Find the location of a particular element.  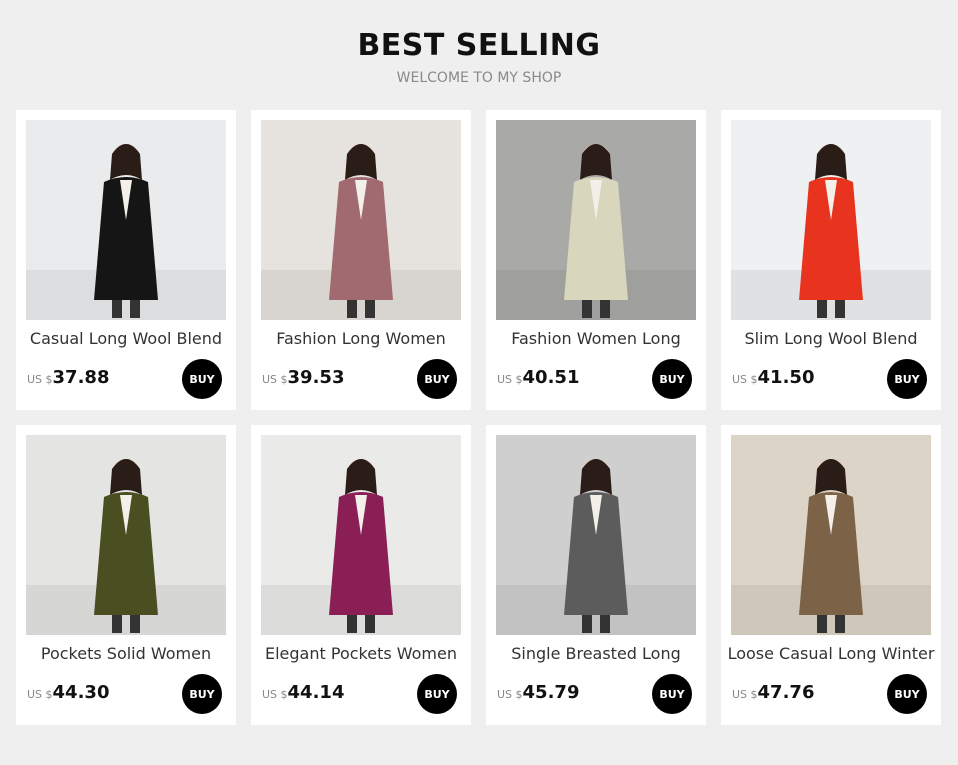

product-price: US $37.88 is located at coordinates (68, 377).